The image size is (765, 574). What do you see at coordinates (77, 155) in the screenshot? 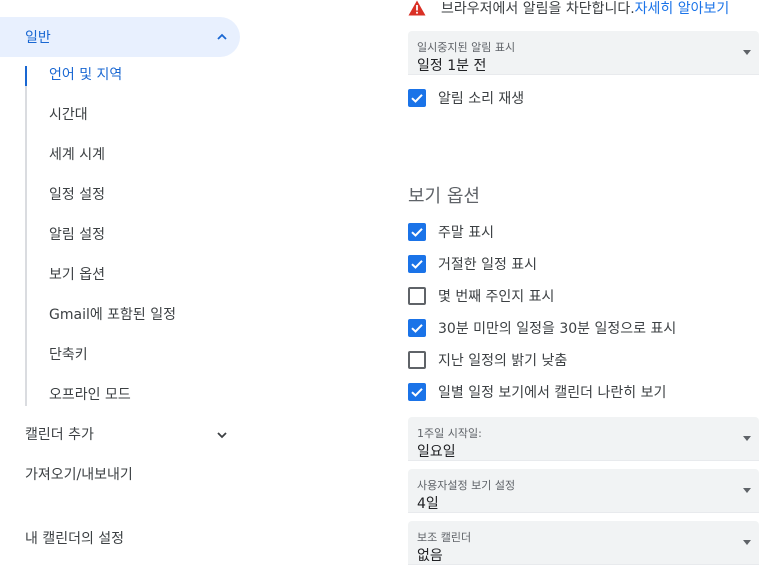
I see `sidebar-item-world-clock: 세계 시계` at bounding box center [77, 155].